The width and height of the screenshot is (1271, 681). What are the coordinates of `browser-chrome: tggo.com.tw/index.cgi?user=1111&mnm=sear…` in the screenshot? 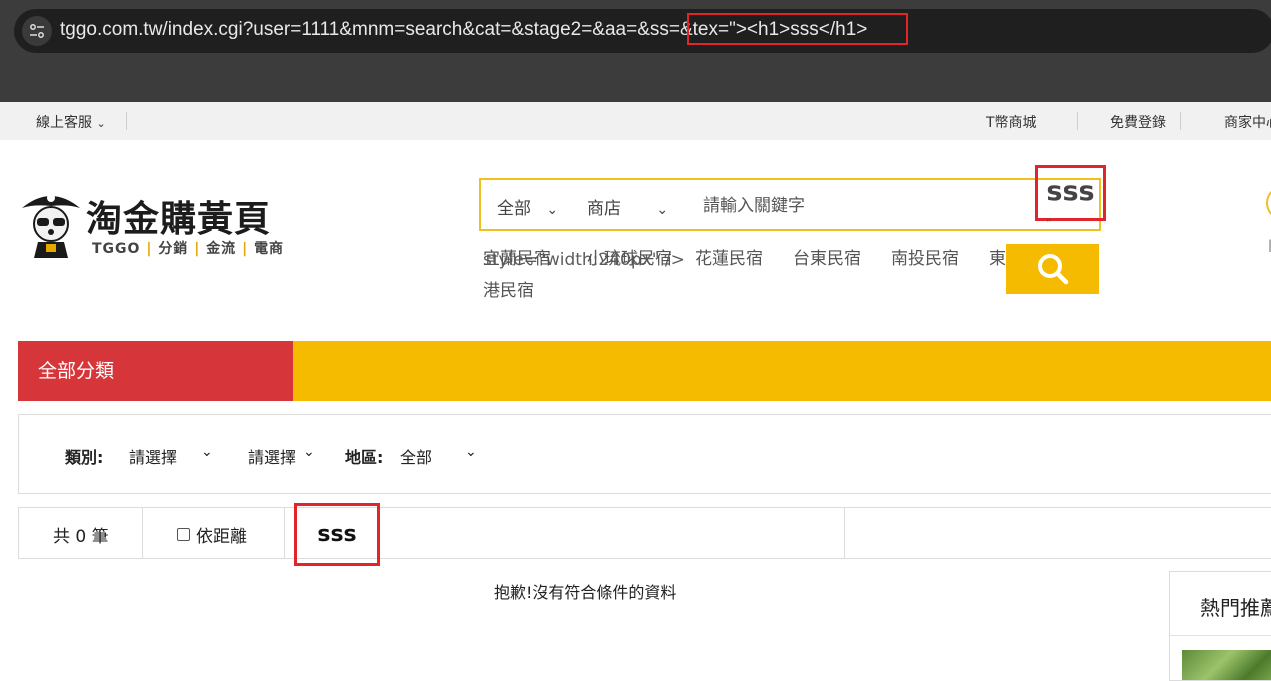 It's located at (635, 51).